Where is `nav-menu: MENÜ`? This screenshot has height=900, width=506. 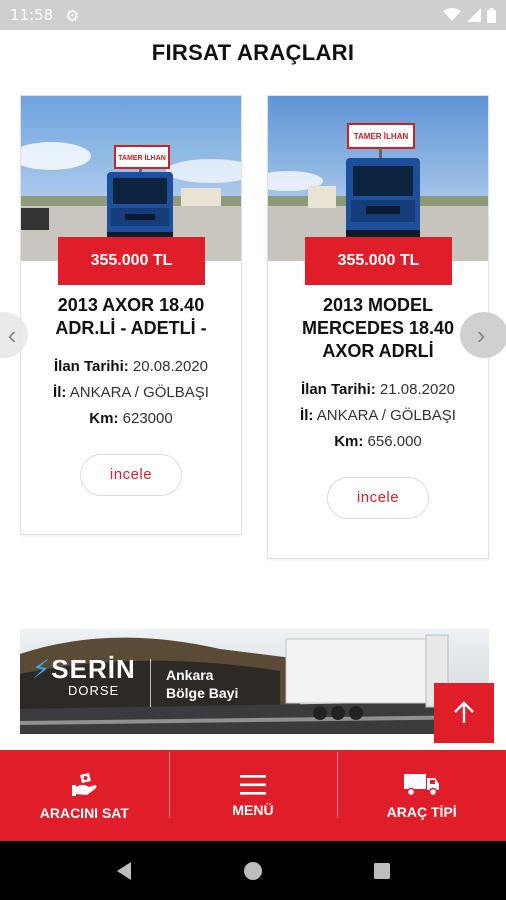
nav-menu: MENÜ is located at coordinates (253, 795).